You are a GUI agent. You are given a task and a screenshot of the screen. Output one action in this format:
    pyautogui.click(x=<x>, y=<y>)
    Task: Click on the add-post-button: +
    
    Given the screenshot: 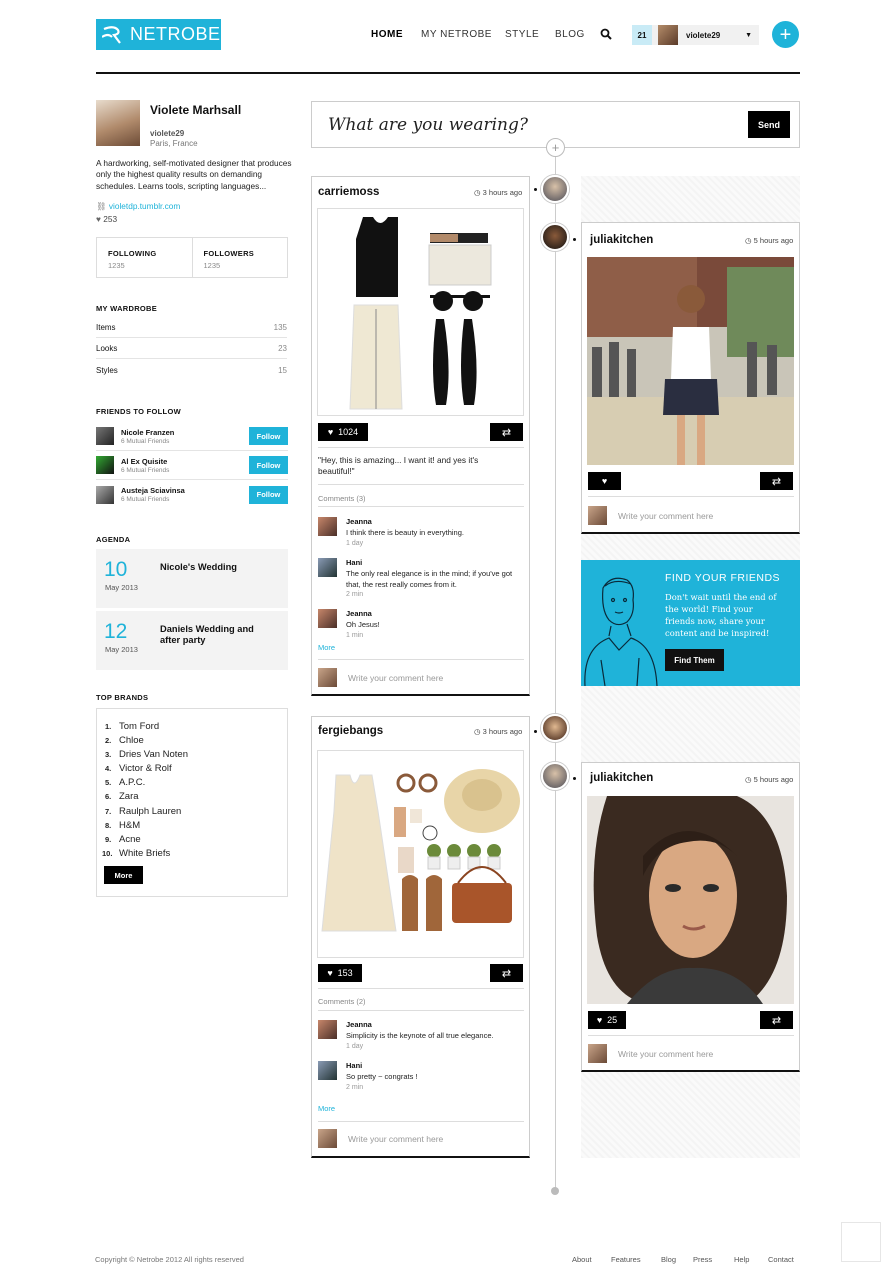 What is the action you would take?
    pyautogui.click(x=785, y=34)
    